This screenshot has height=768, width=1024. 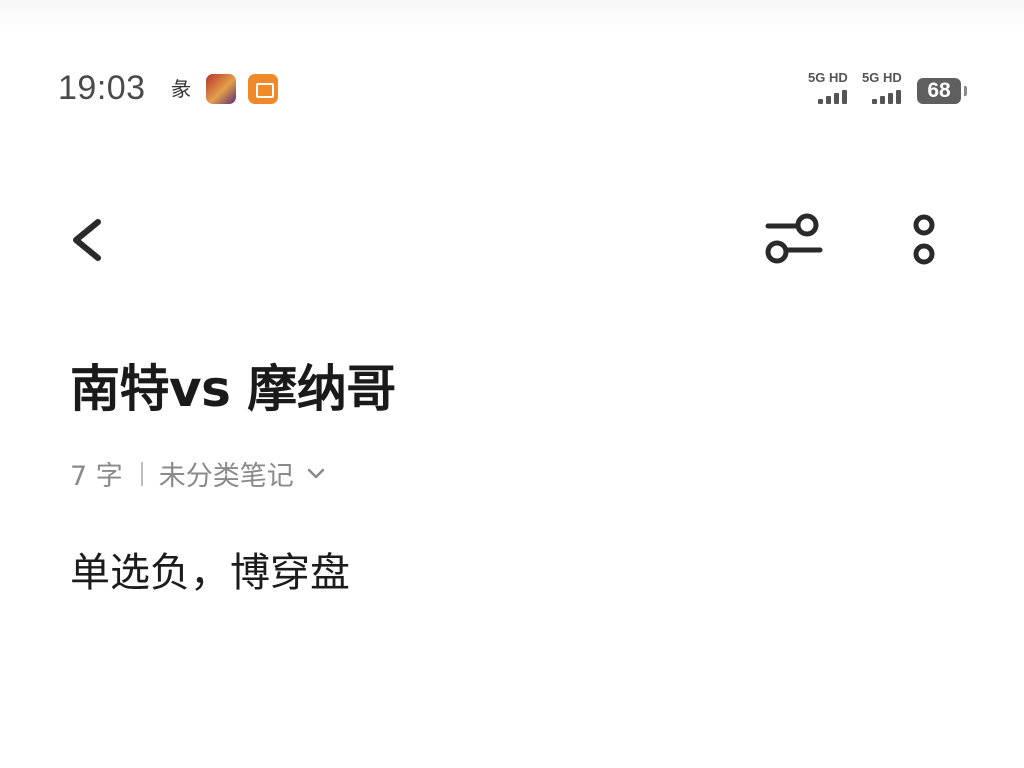 I want to click on note-body: 单选负，博穿盘, so click(x=210, y=569).